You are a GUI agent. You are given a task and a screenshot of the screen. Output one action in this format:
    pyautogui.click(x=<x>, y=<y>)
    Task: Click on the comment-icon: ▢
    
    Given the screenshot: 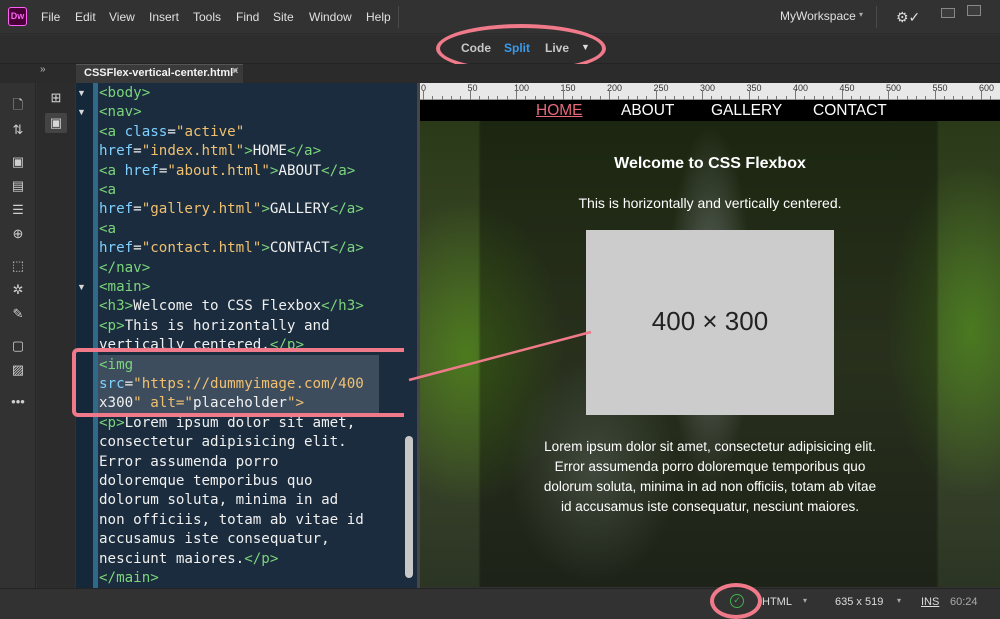 What is the action you would take?
    pyautogui.click(x=18, y=346)
    